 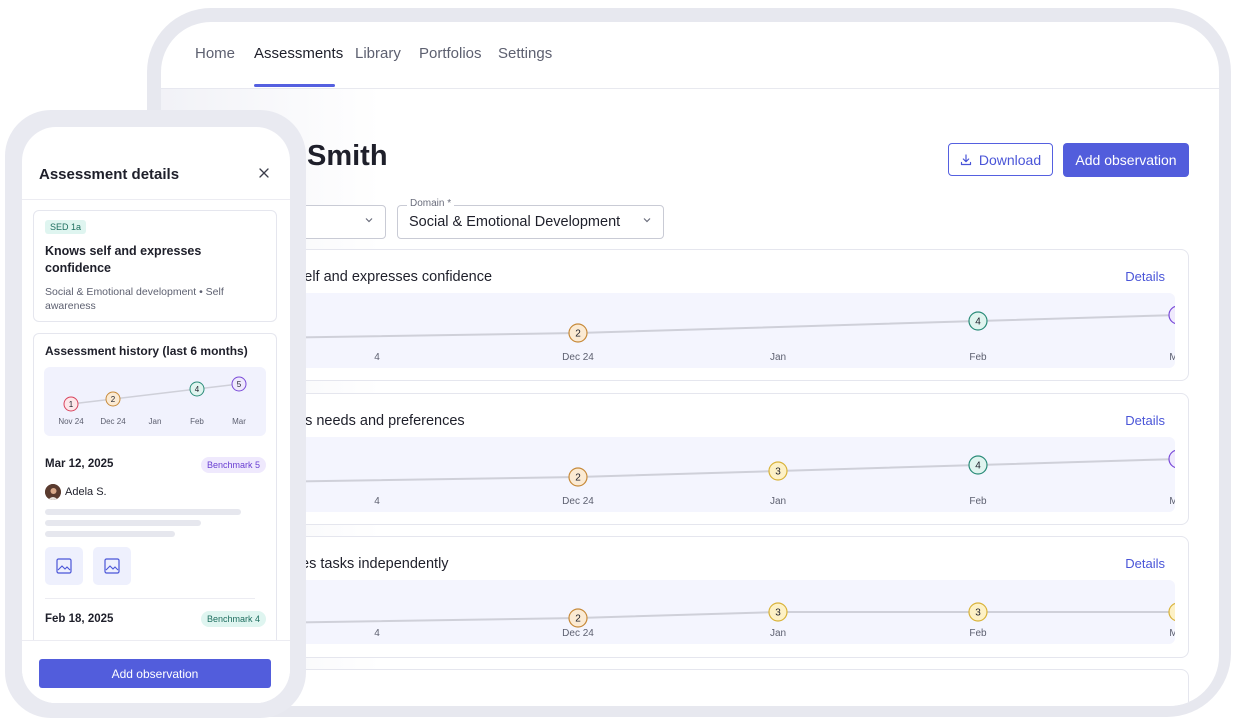 I want to click on progress-chart: 4Dec 24JanFebMar245, so click(x=718, y=330).